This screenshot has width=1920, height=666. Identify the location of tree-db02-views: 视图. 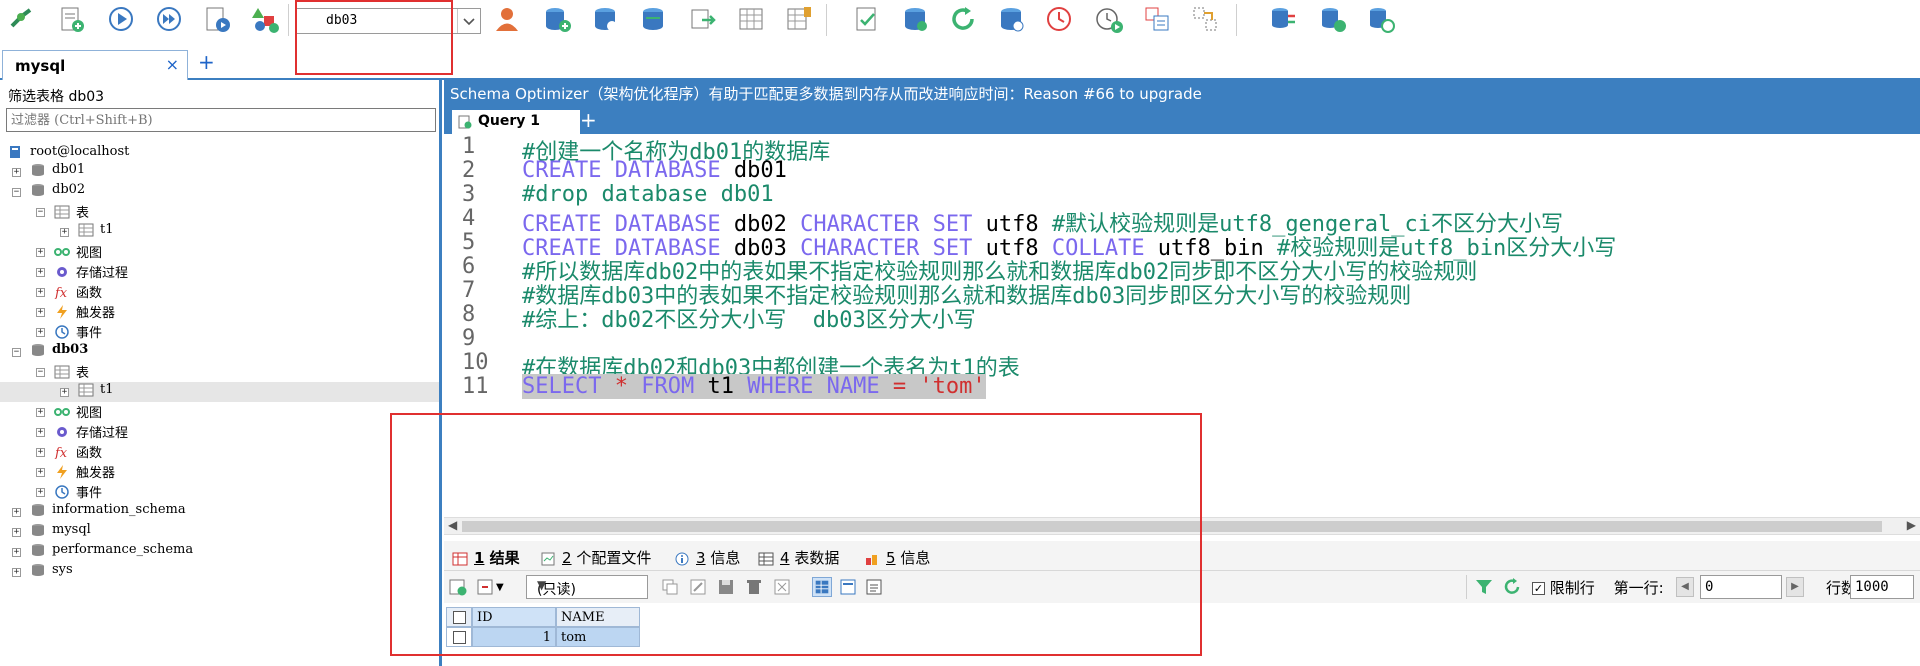
(78, 252).